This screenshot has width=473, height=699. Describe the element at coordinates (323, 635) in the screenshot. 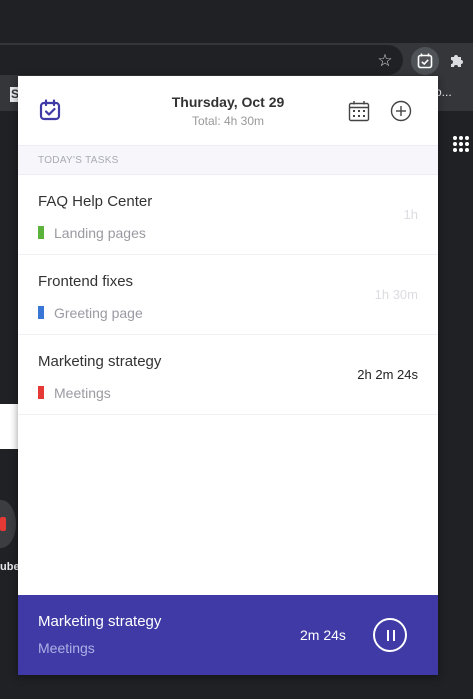

I see `running-elapsed-time: 2m 24s` at that location.